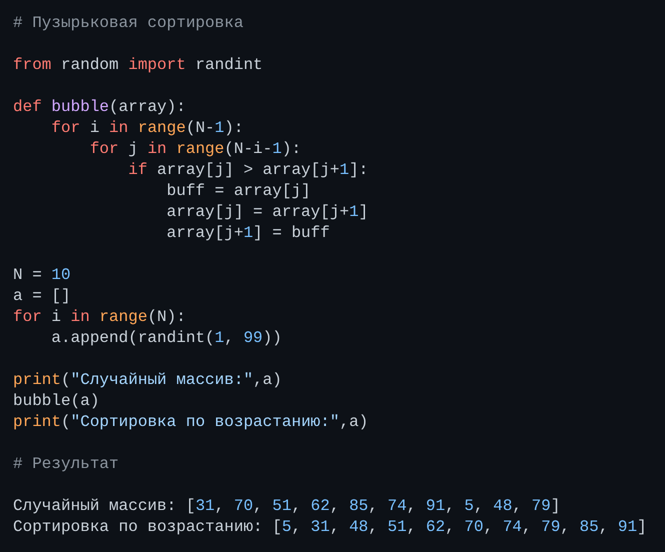 This screenshot has width=665, height=552. What do you see at coordinates (286, 506) in the screenshot?
I see `code-line: Случайный массив: [31, 70, 51, 62, 85, 74, 91, 5, 48, 79]` at bounding box center [286, 506].